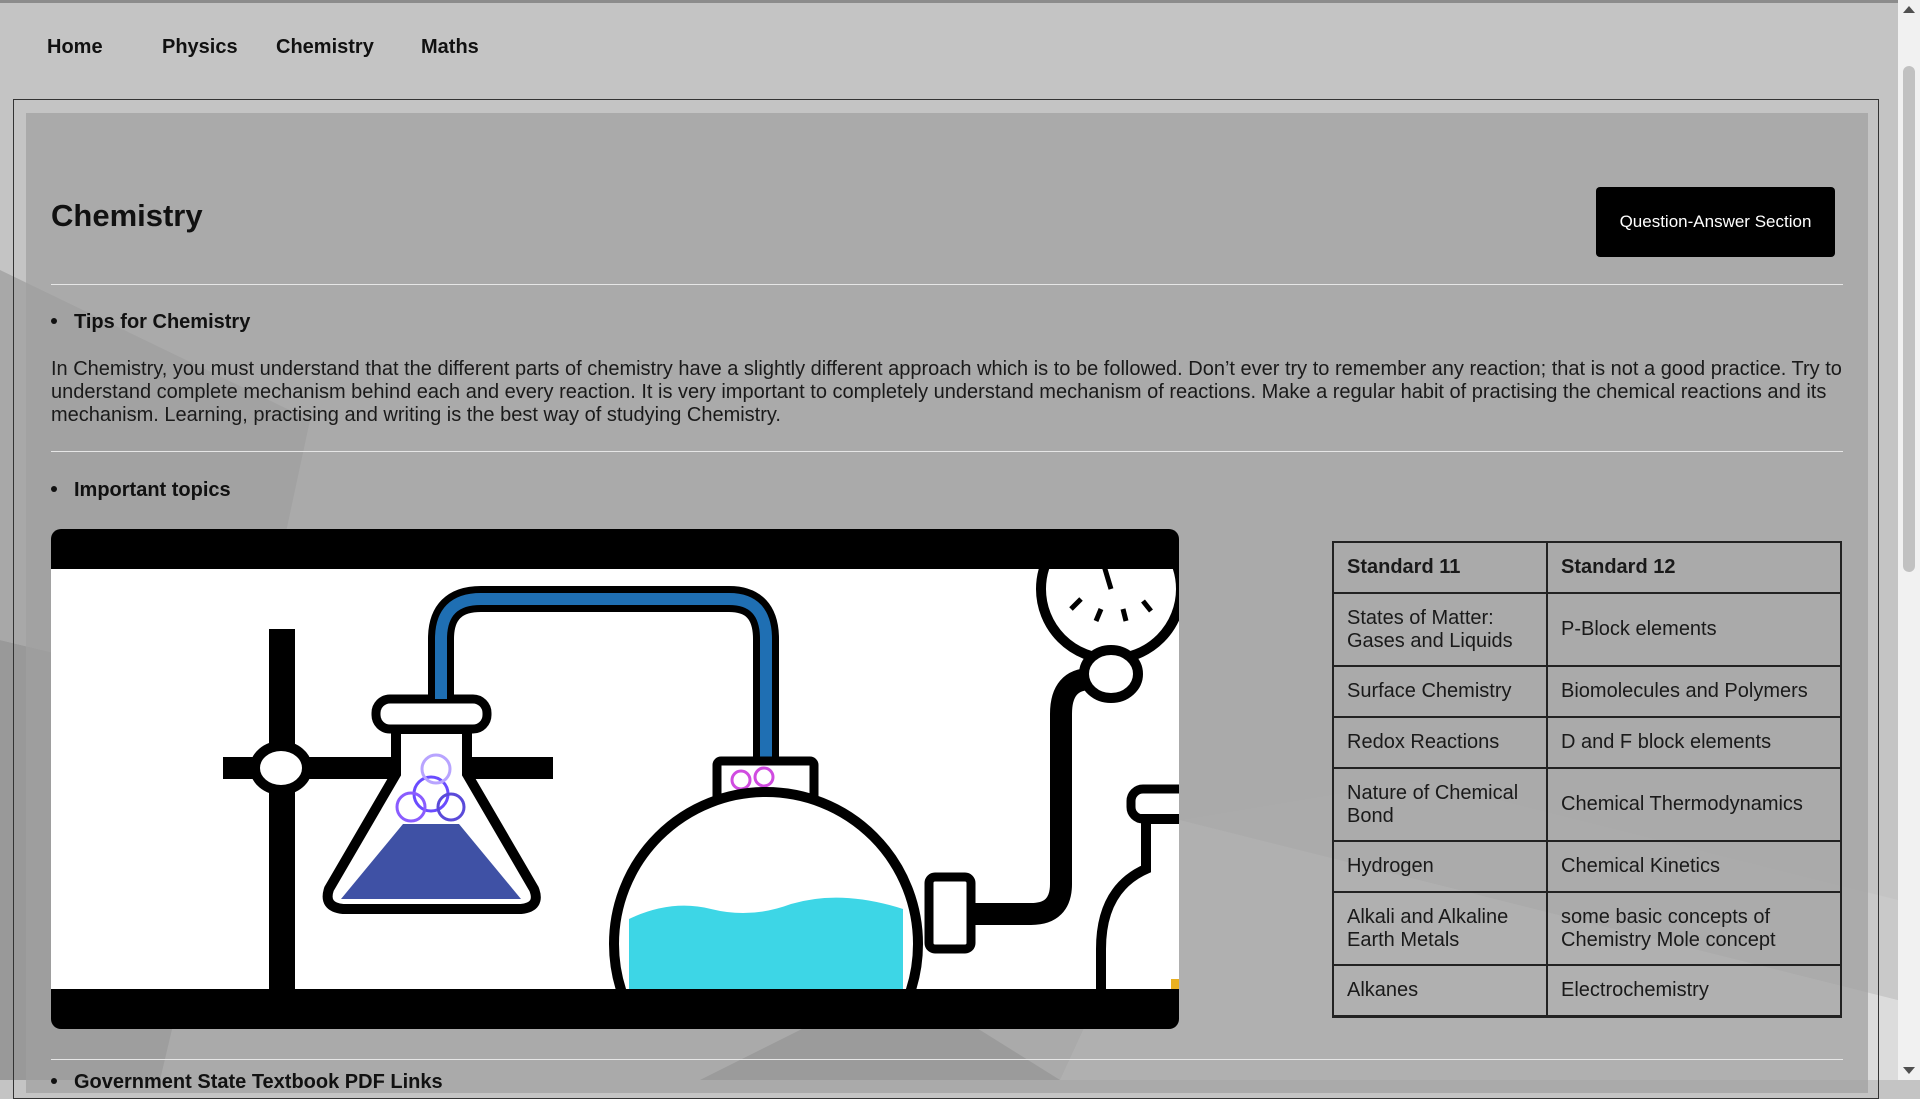 Image resolution: width=1920 pixels, height=1099 pixels. I want to click on tips-heading-label: Tips for Chemistry, so click(162, 322).